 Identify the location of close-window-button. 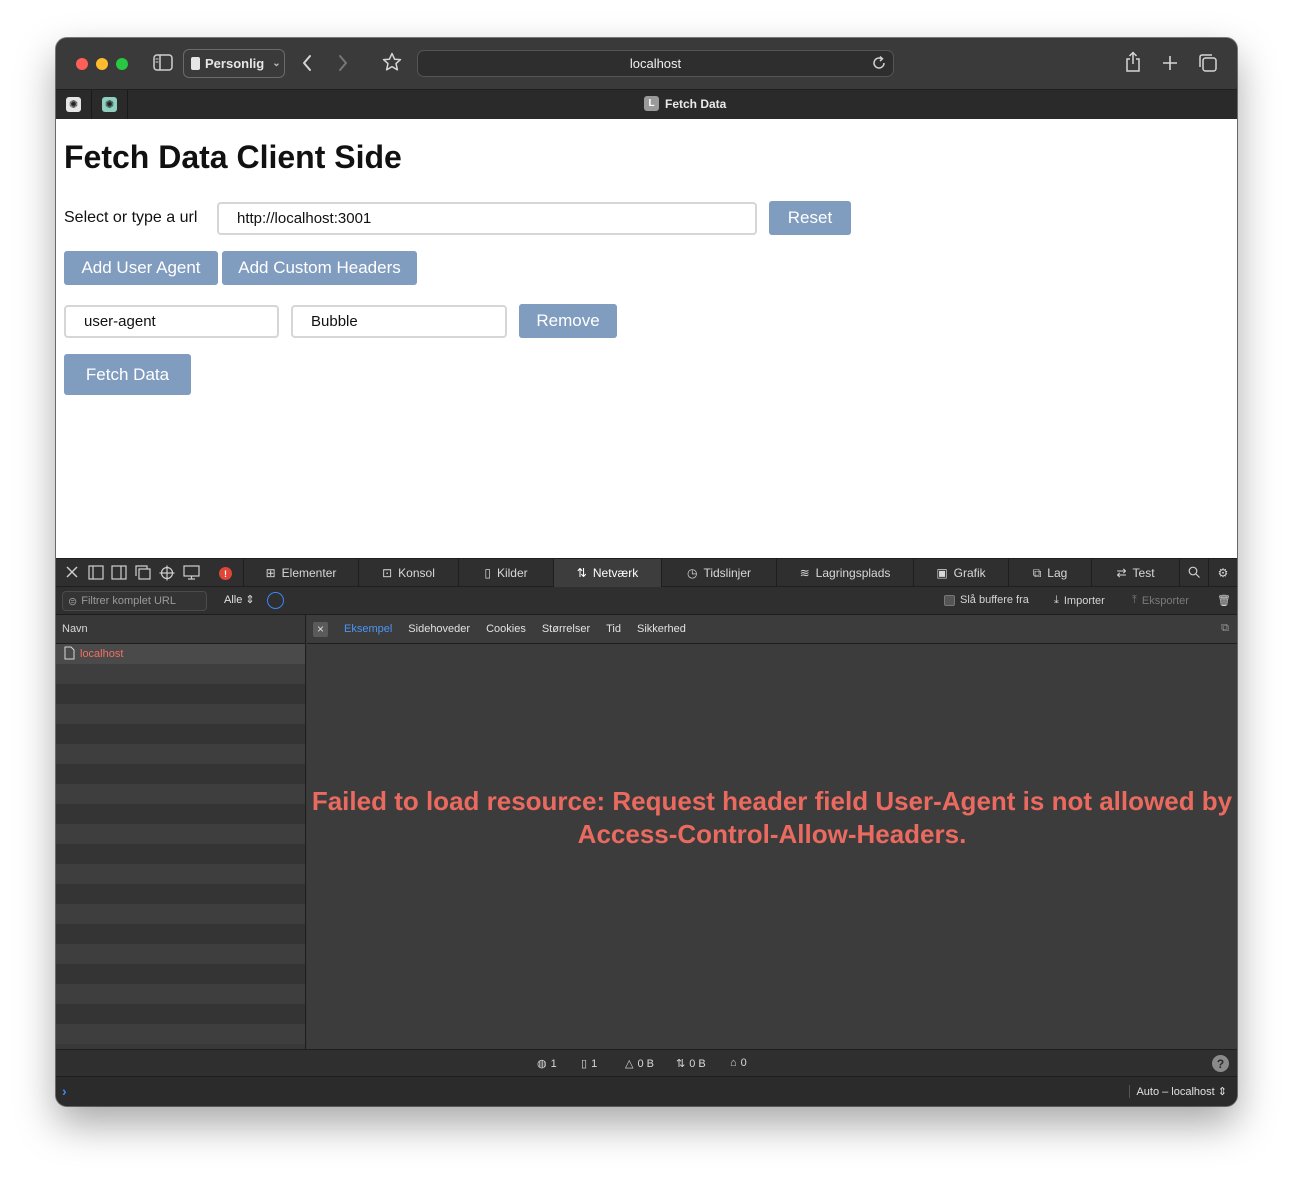
(82, 64).